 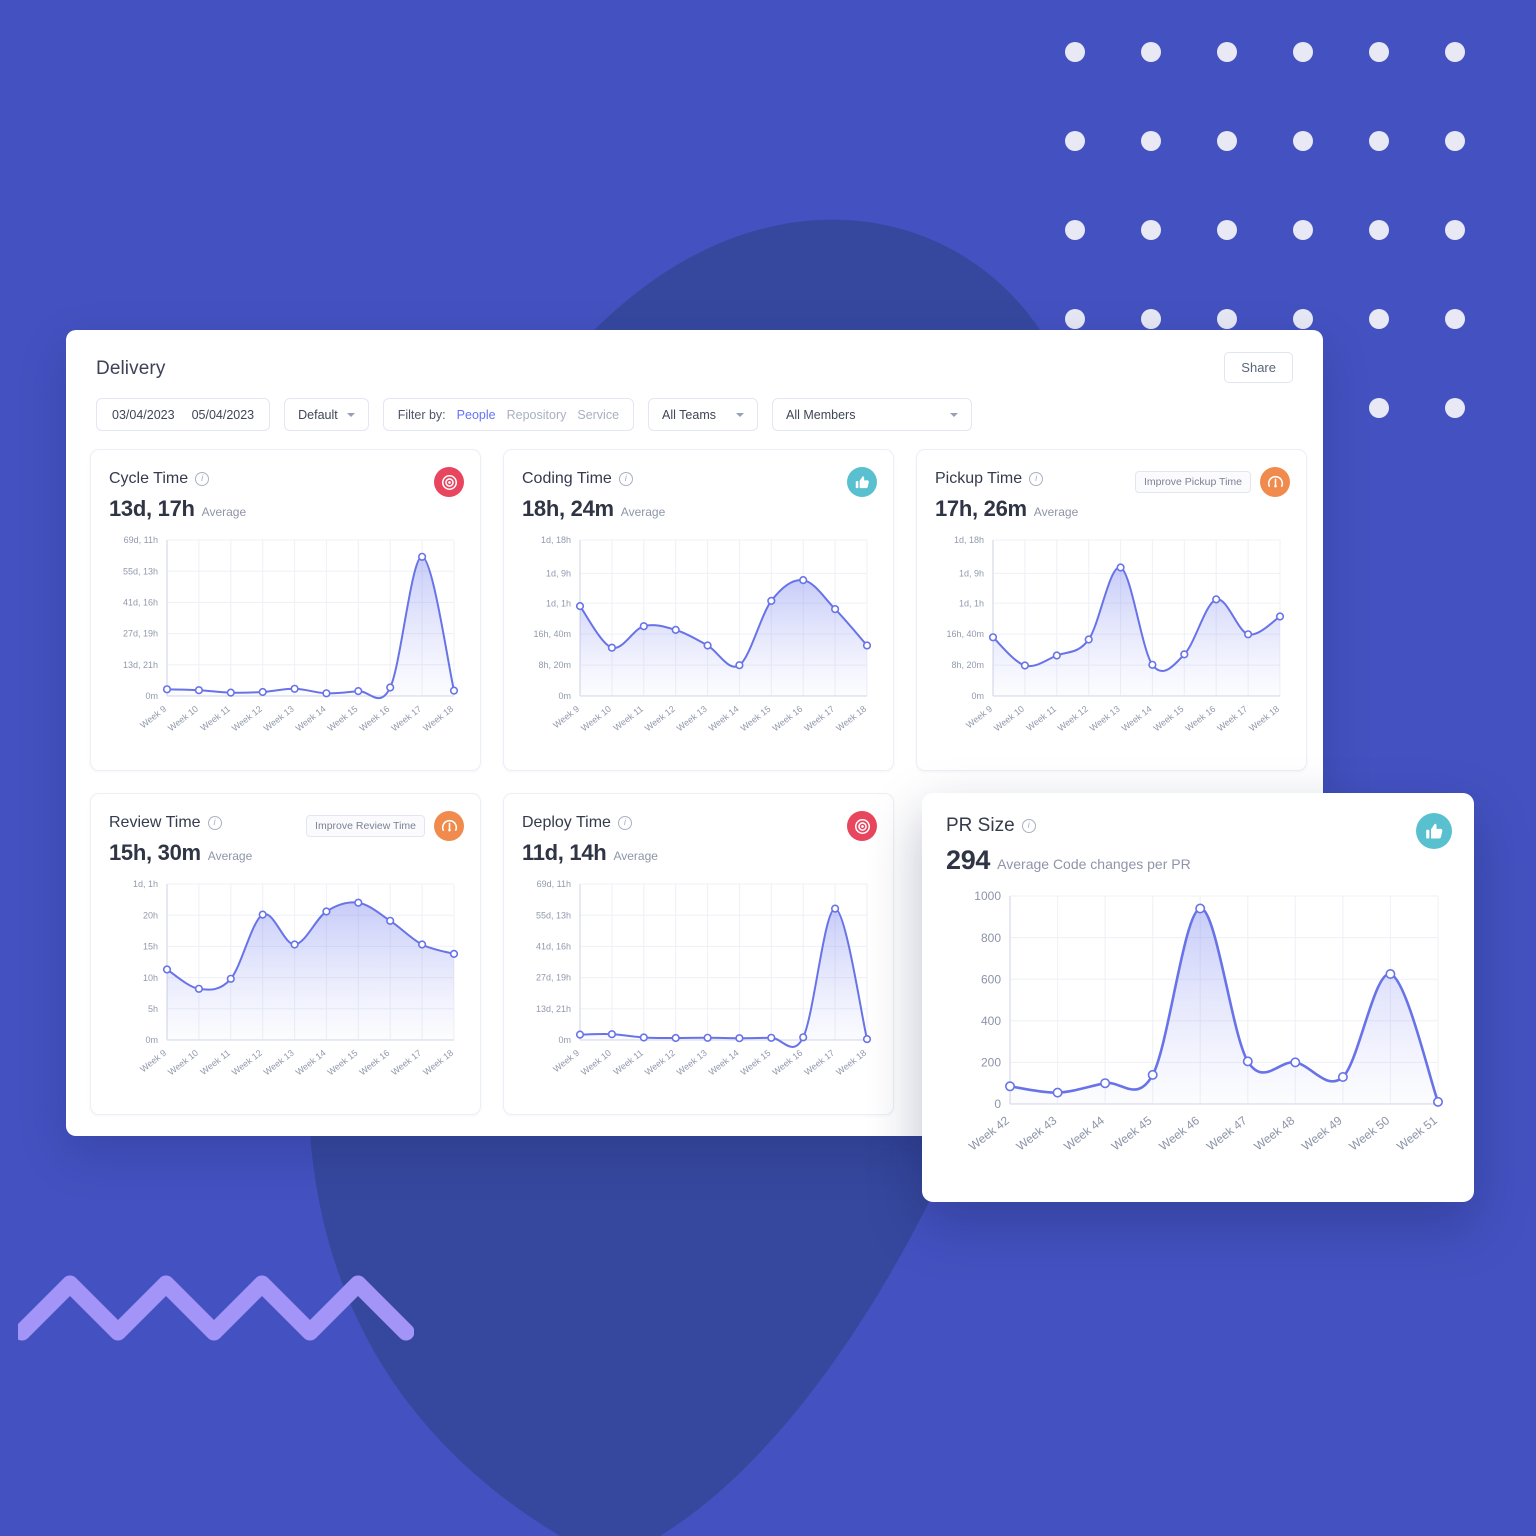 I want to click on svg-text: Week 18, so click(x=851, y=719).